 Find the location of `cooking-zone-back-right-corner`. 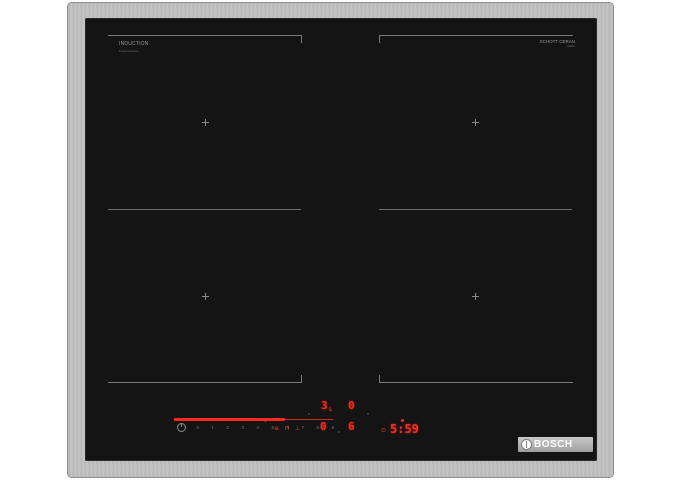

cooking-zone-back-right-corner is located at coordinates (476, 379).